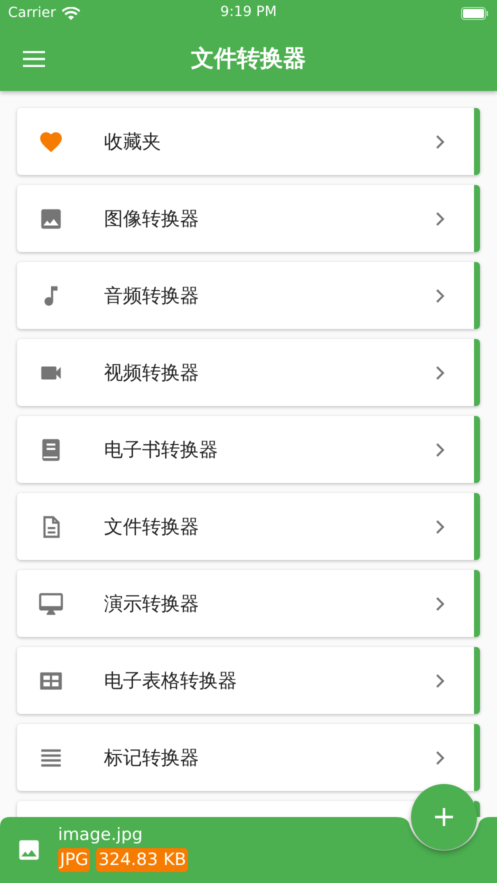 The height and width of the screenshot is (883, 497). What do you see at coordinates (142, 860) in the screenshot?
I see `size-tag: 324.83 KB` at bounding box center [142, 860].